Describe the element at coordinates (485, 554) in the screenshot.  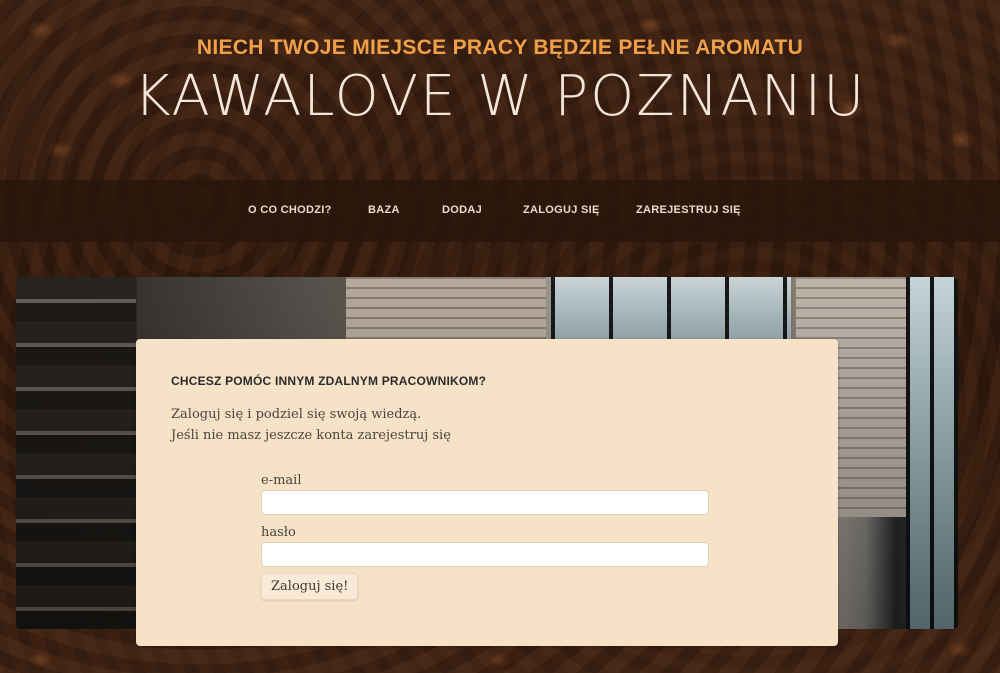
I see `password-field` at that location.